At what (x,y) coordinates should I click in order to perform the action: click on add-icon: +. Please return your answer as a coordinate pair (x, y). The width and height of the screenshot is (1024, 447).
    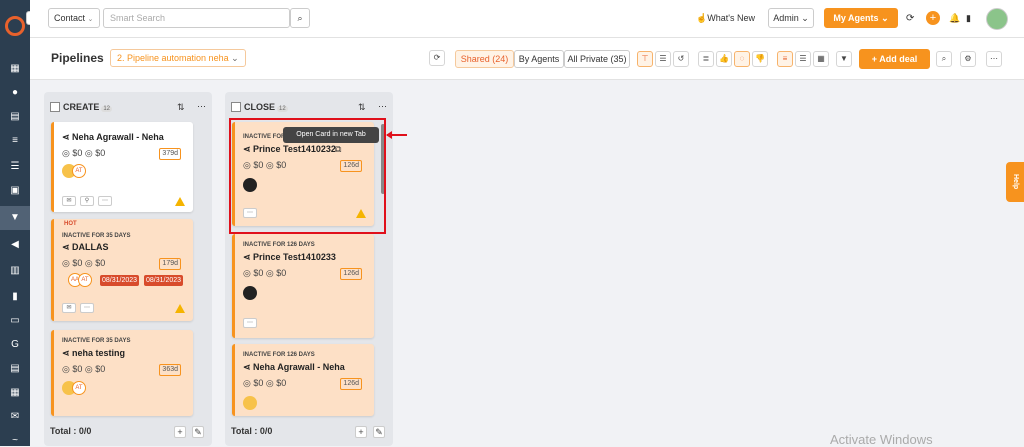
    Looking at the image, I should click on (933, 18).